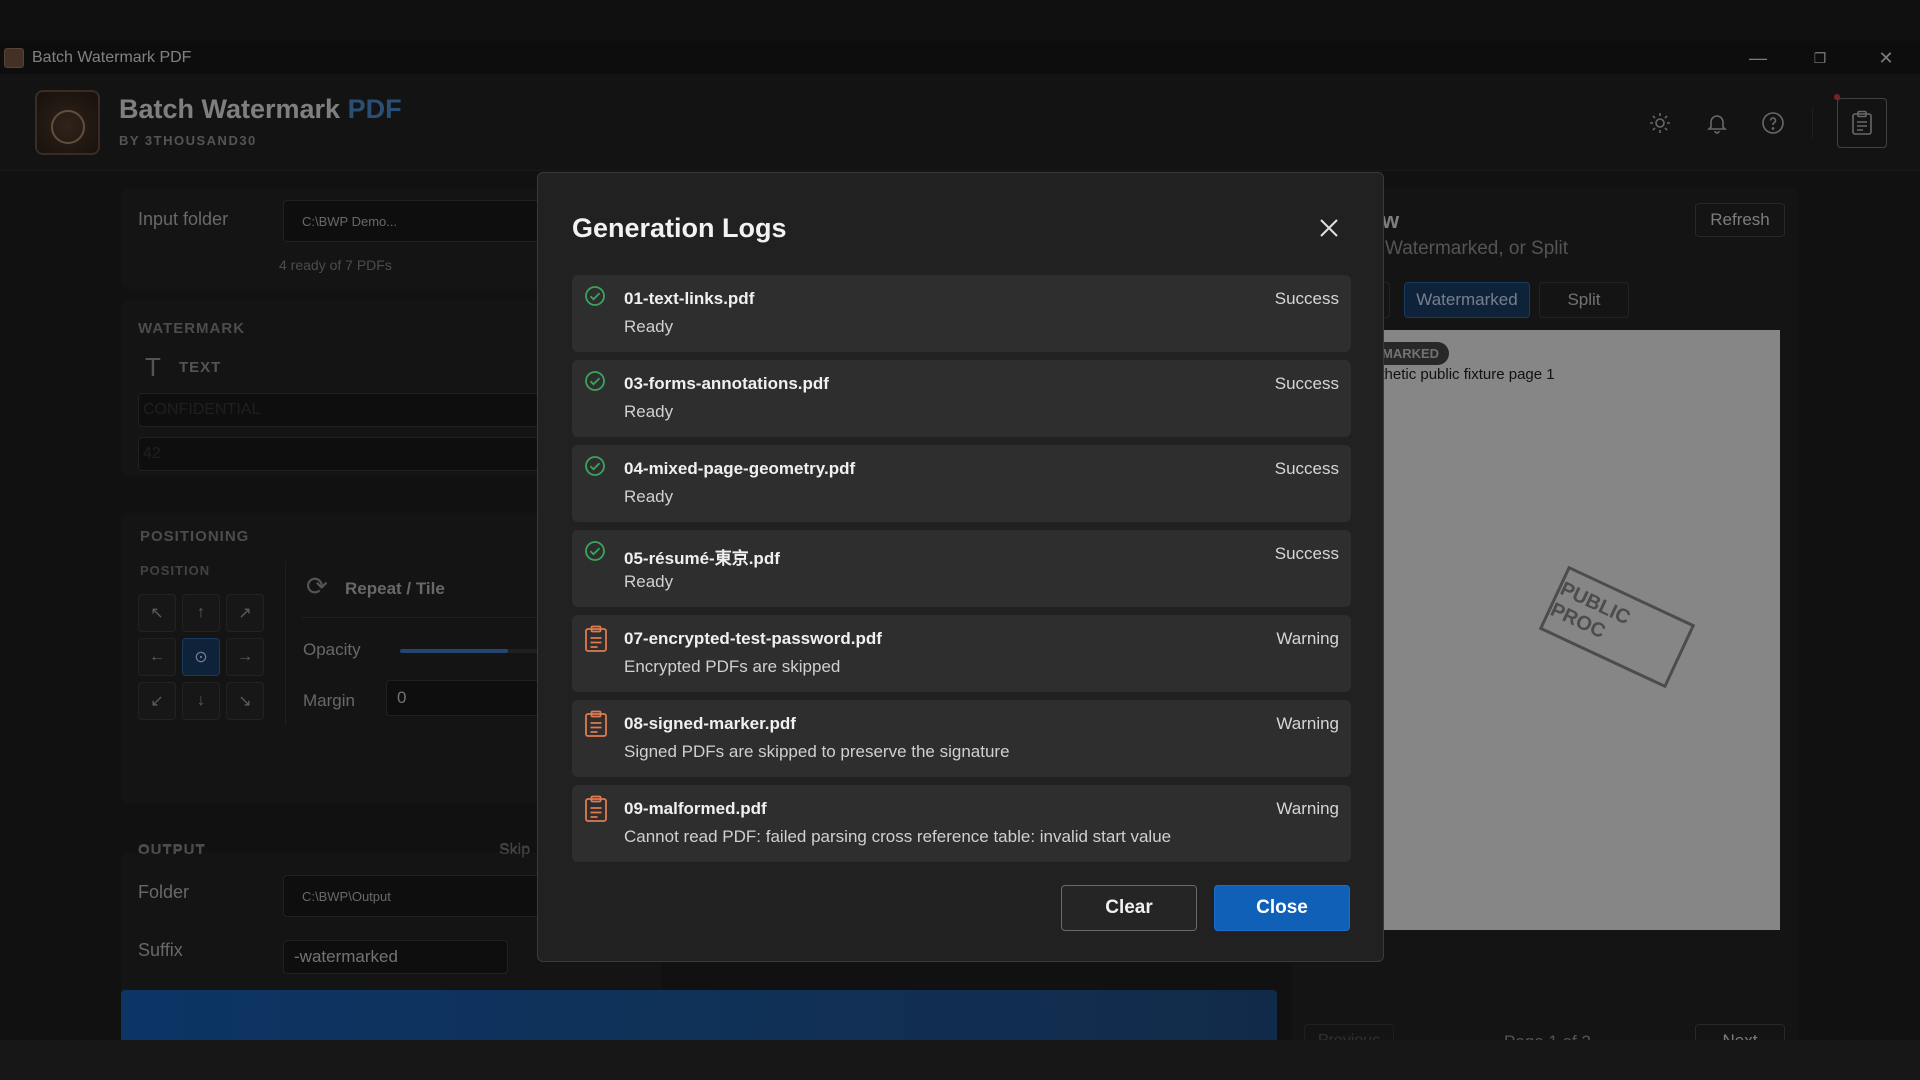 The image size is (1920, 1080). Describe the element at coordinates (961, 313) in the screenshot. I see `log-row: 01-text-links.pdf Ready Success` at that location.